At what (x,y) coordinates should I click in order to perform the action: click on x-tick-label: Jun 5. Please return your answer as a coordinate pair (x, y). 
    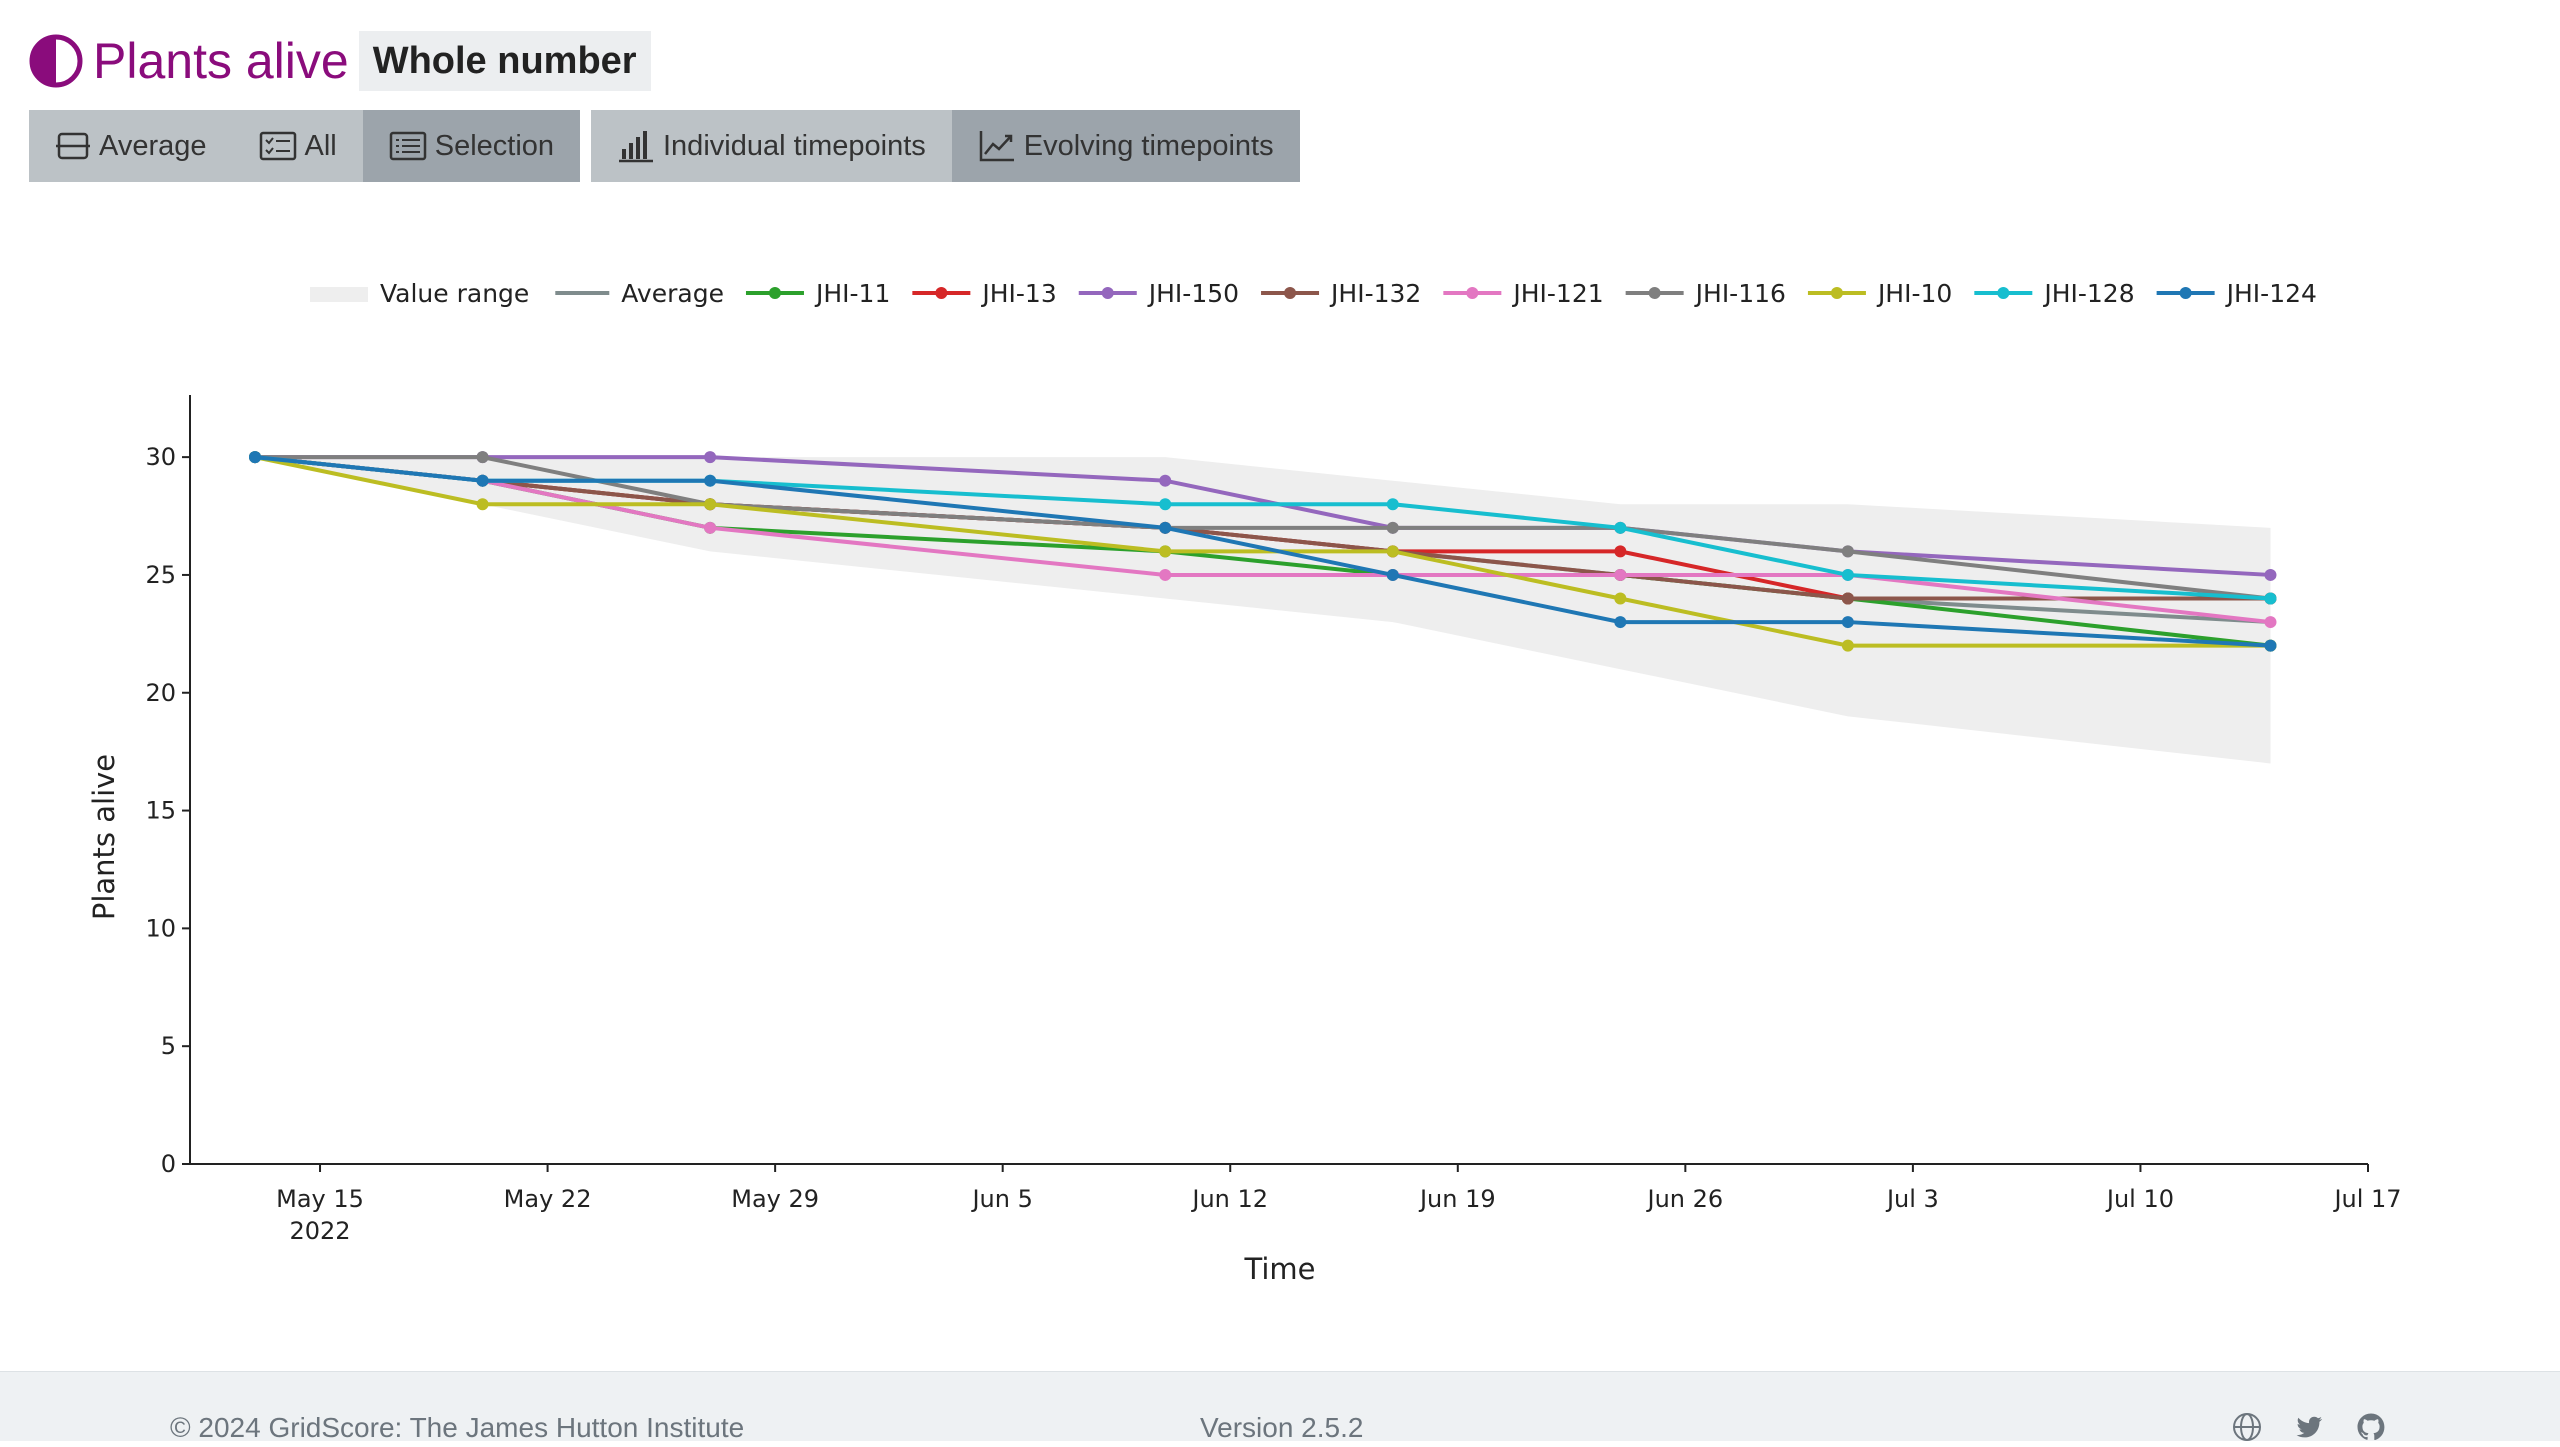
    Looking at the image, I should click on (1001, 1199).